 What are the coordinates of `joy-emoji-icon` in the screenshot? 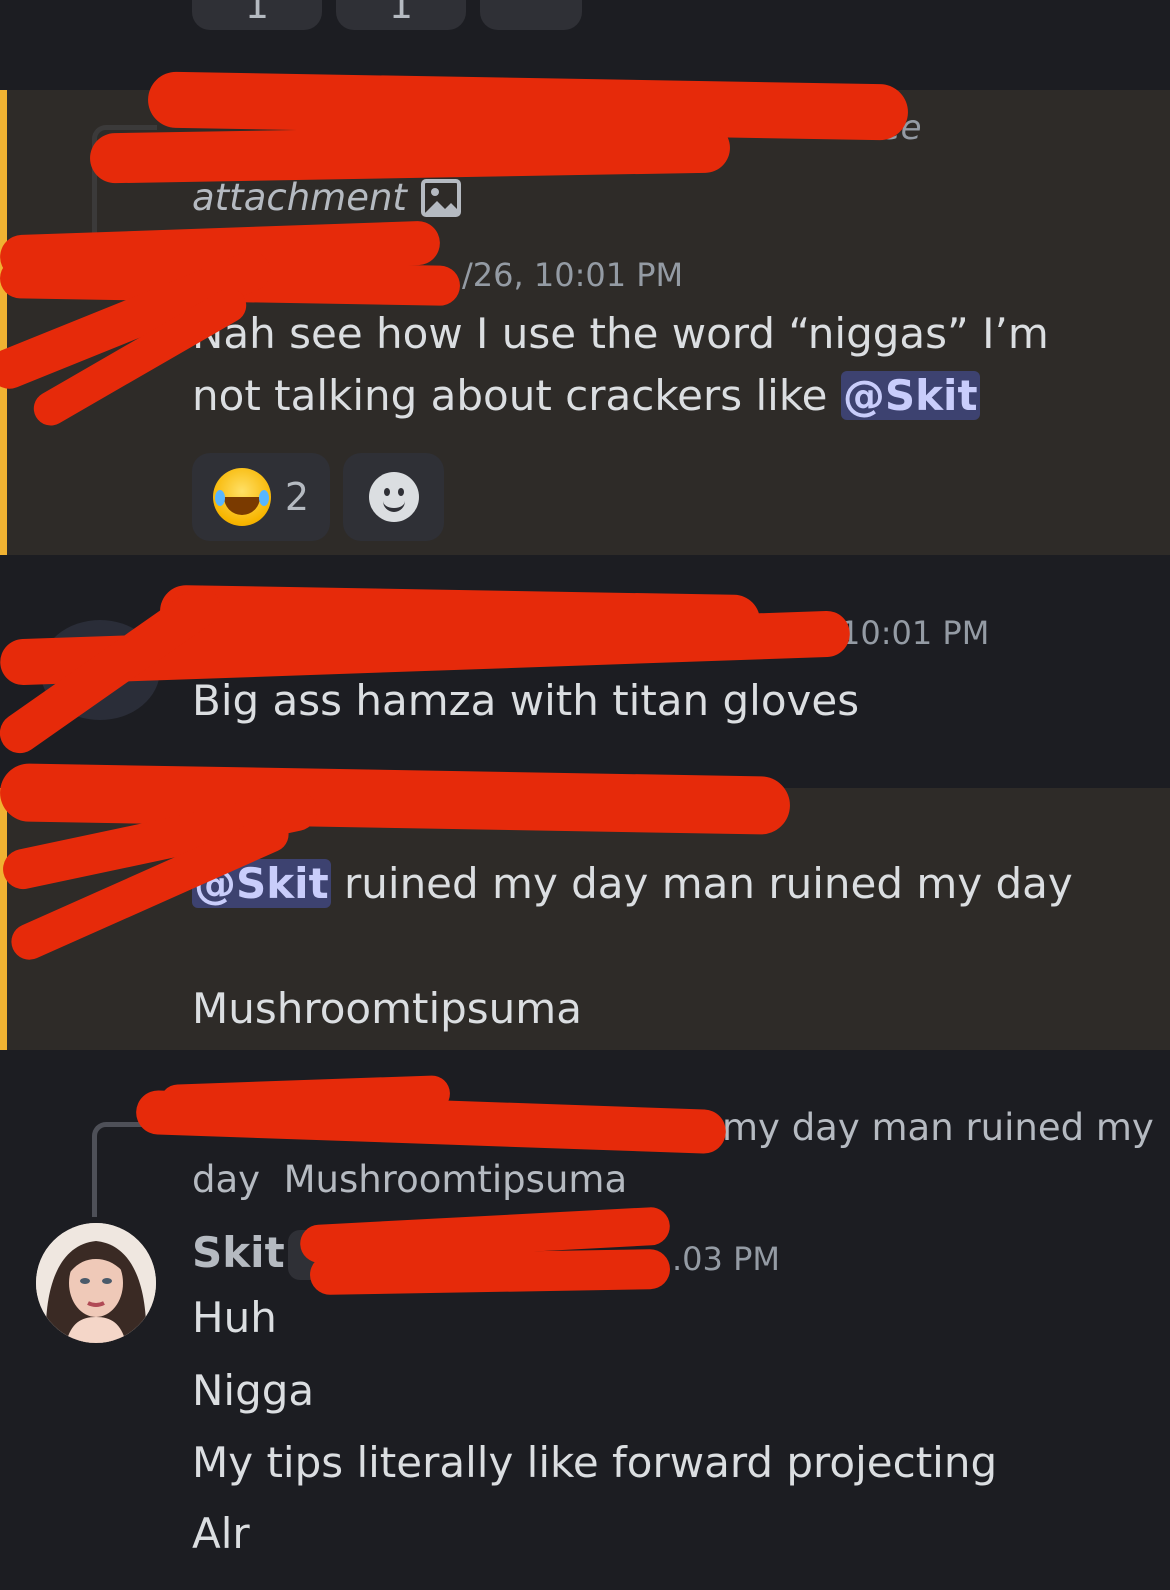 It's located at (241, 497).